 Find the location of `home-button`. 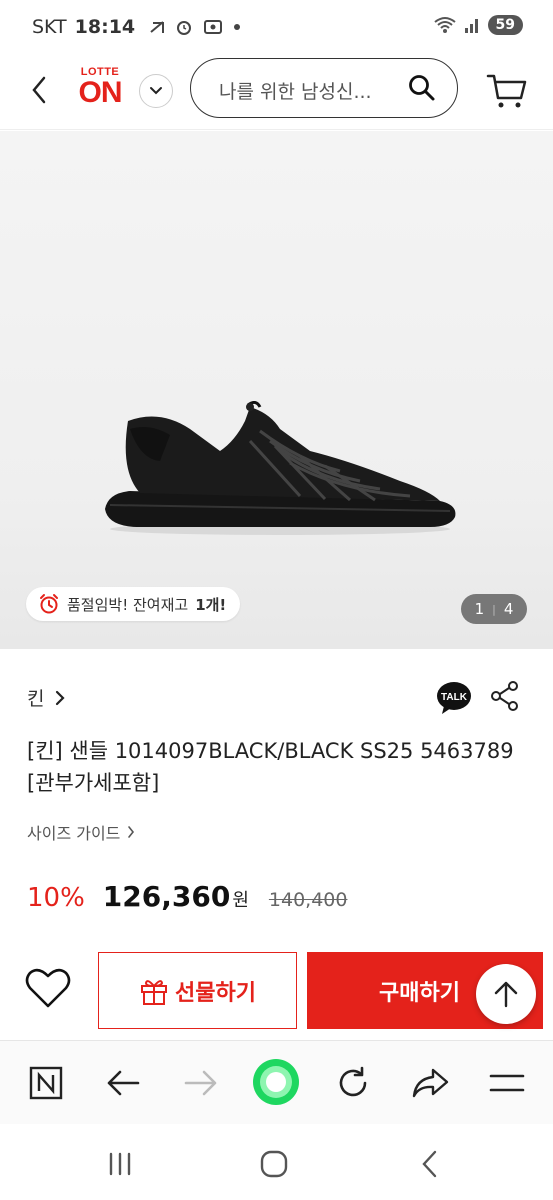

home-button is located at coordinates (274, 1164).